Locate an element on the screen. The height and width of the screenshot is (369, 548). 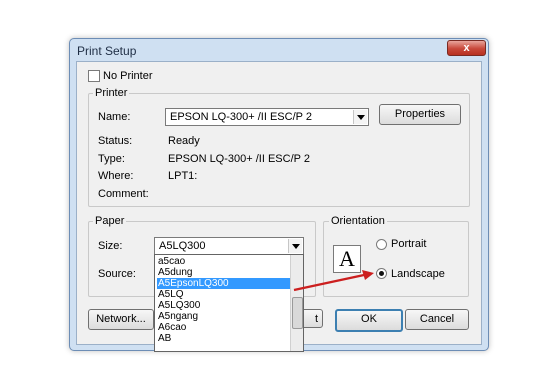
annotation-arrow is located at coordinates (333, 281).